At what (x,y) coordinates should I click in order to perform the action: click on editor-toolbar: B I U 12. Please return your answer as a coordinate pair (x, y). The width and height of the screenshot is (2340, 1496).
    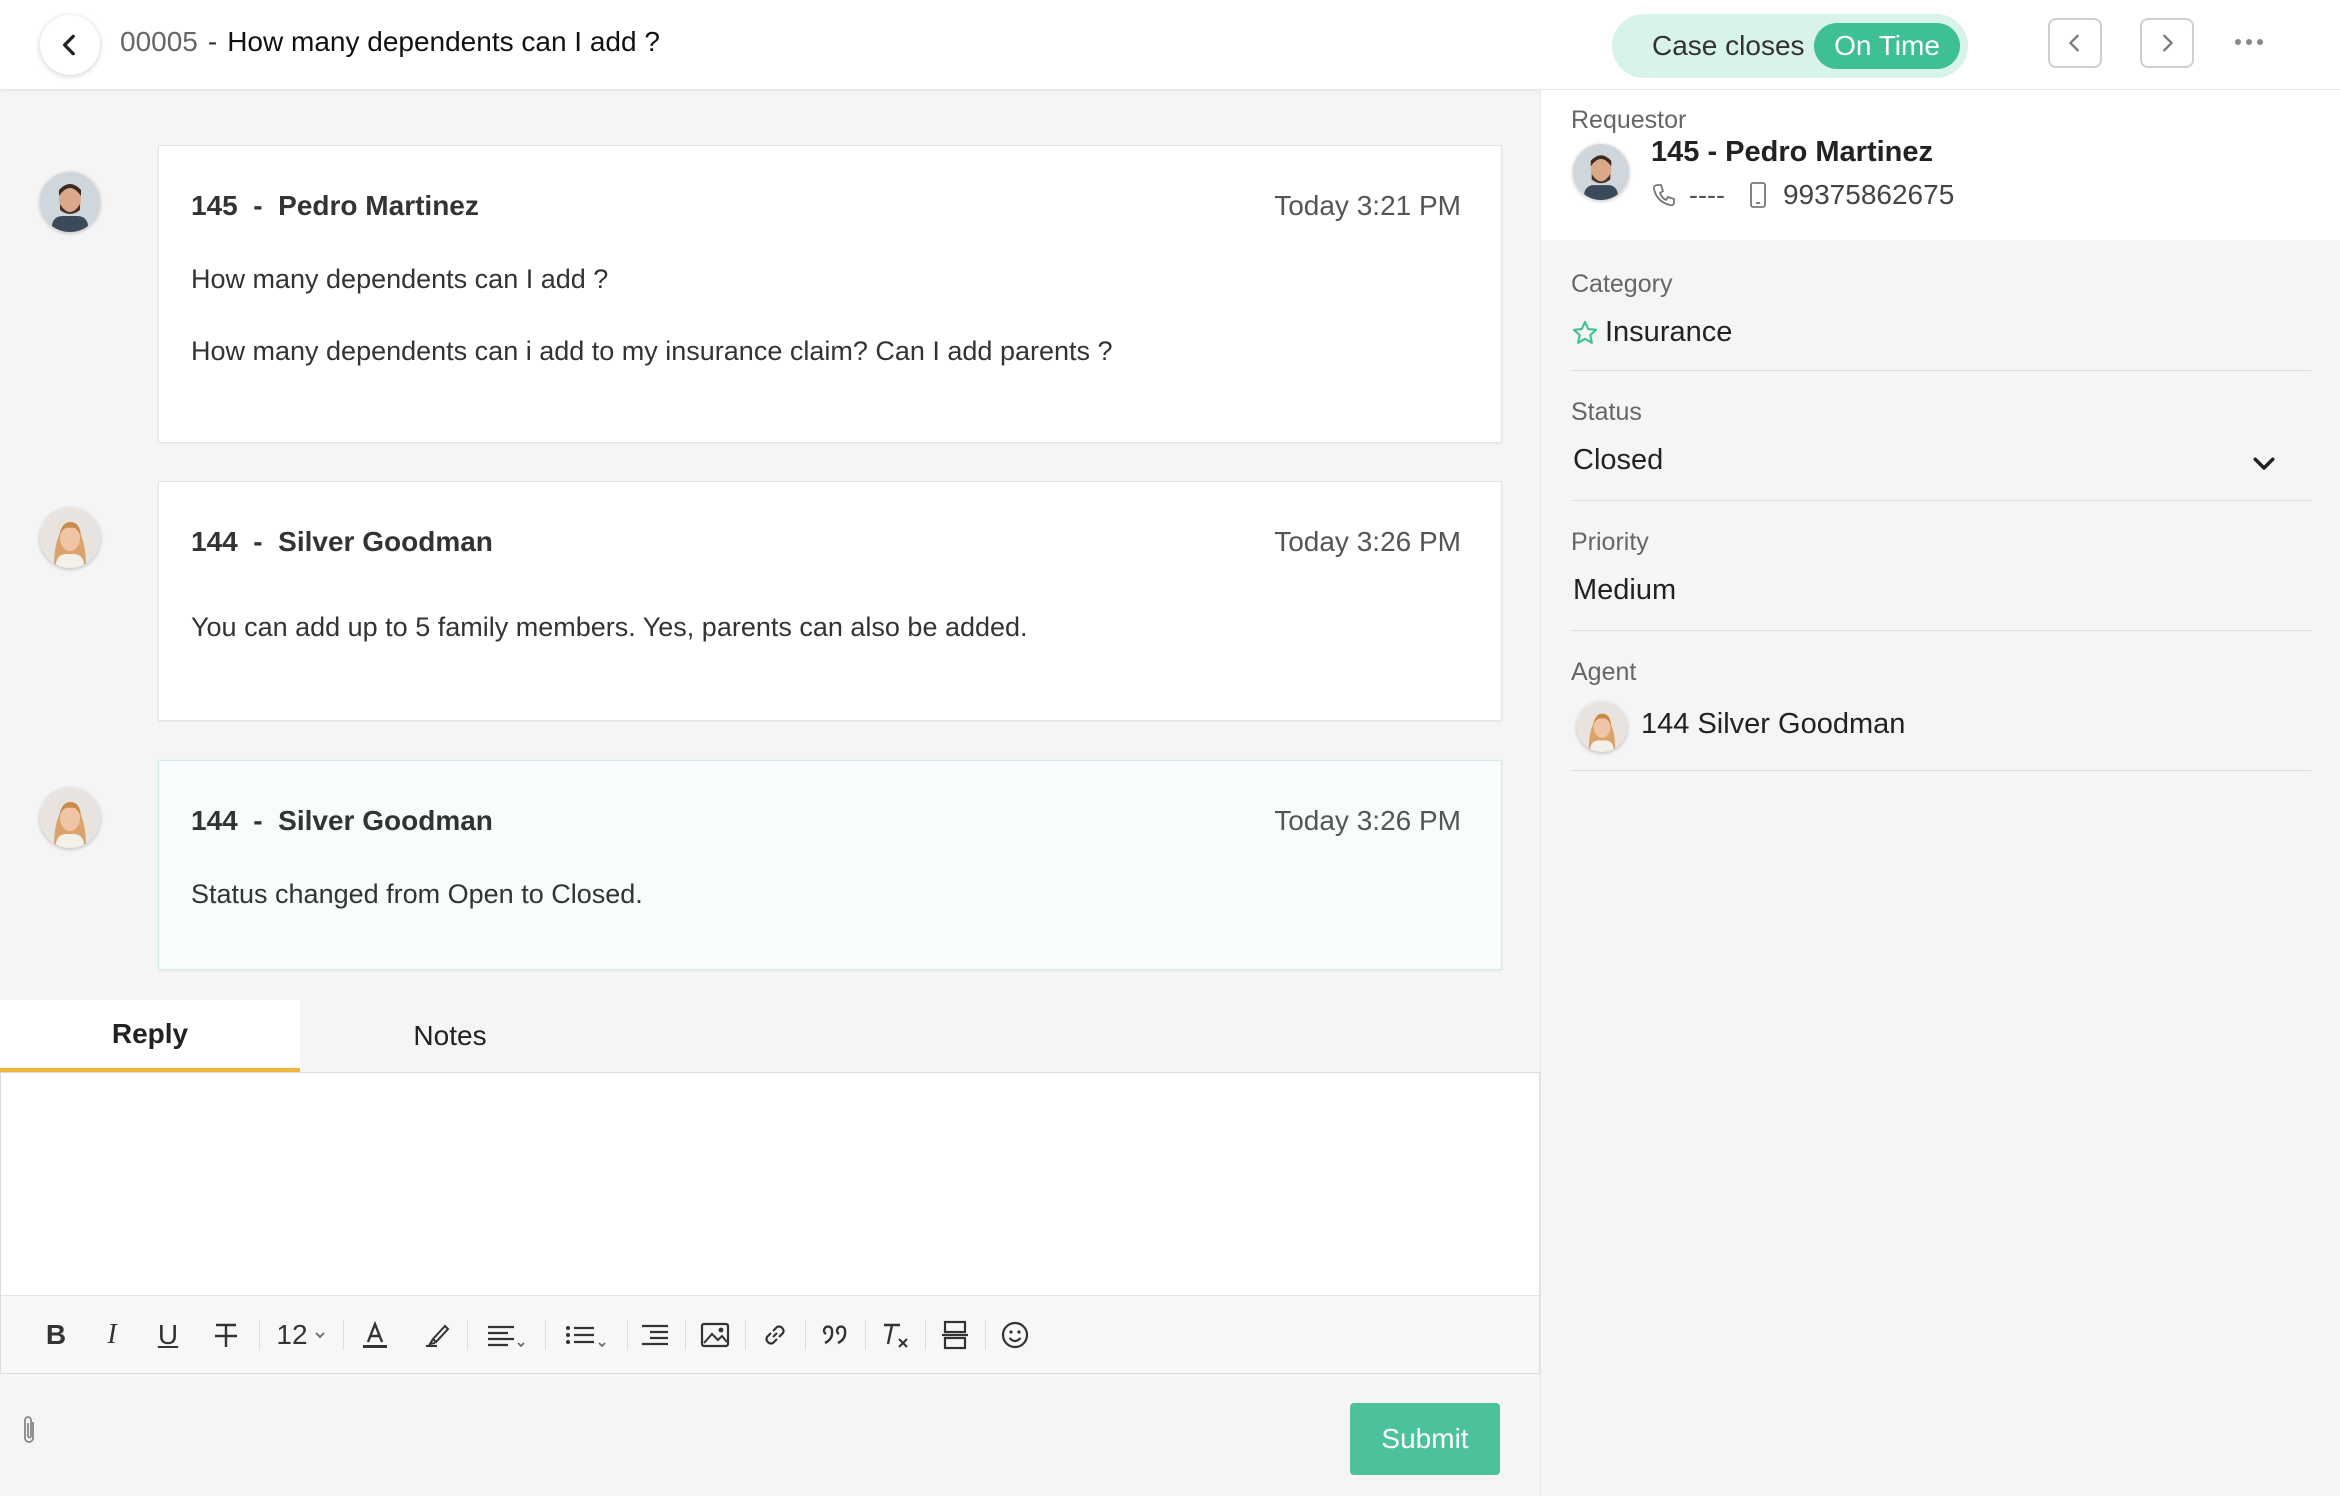
    Looking at the image, I should click on (770, 1334).